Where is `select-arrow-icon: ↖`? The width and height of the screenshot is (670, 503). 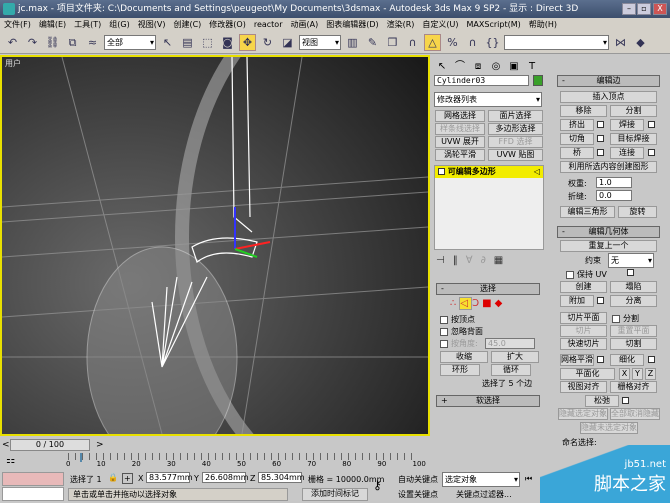
select-arrow-icon: ↖ is located at coordinates (167, 42).